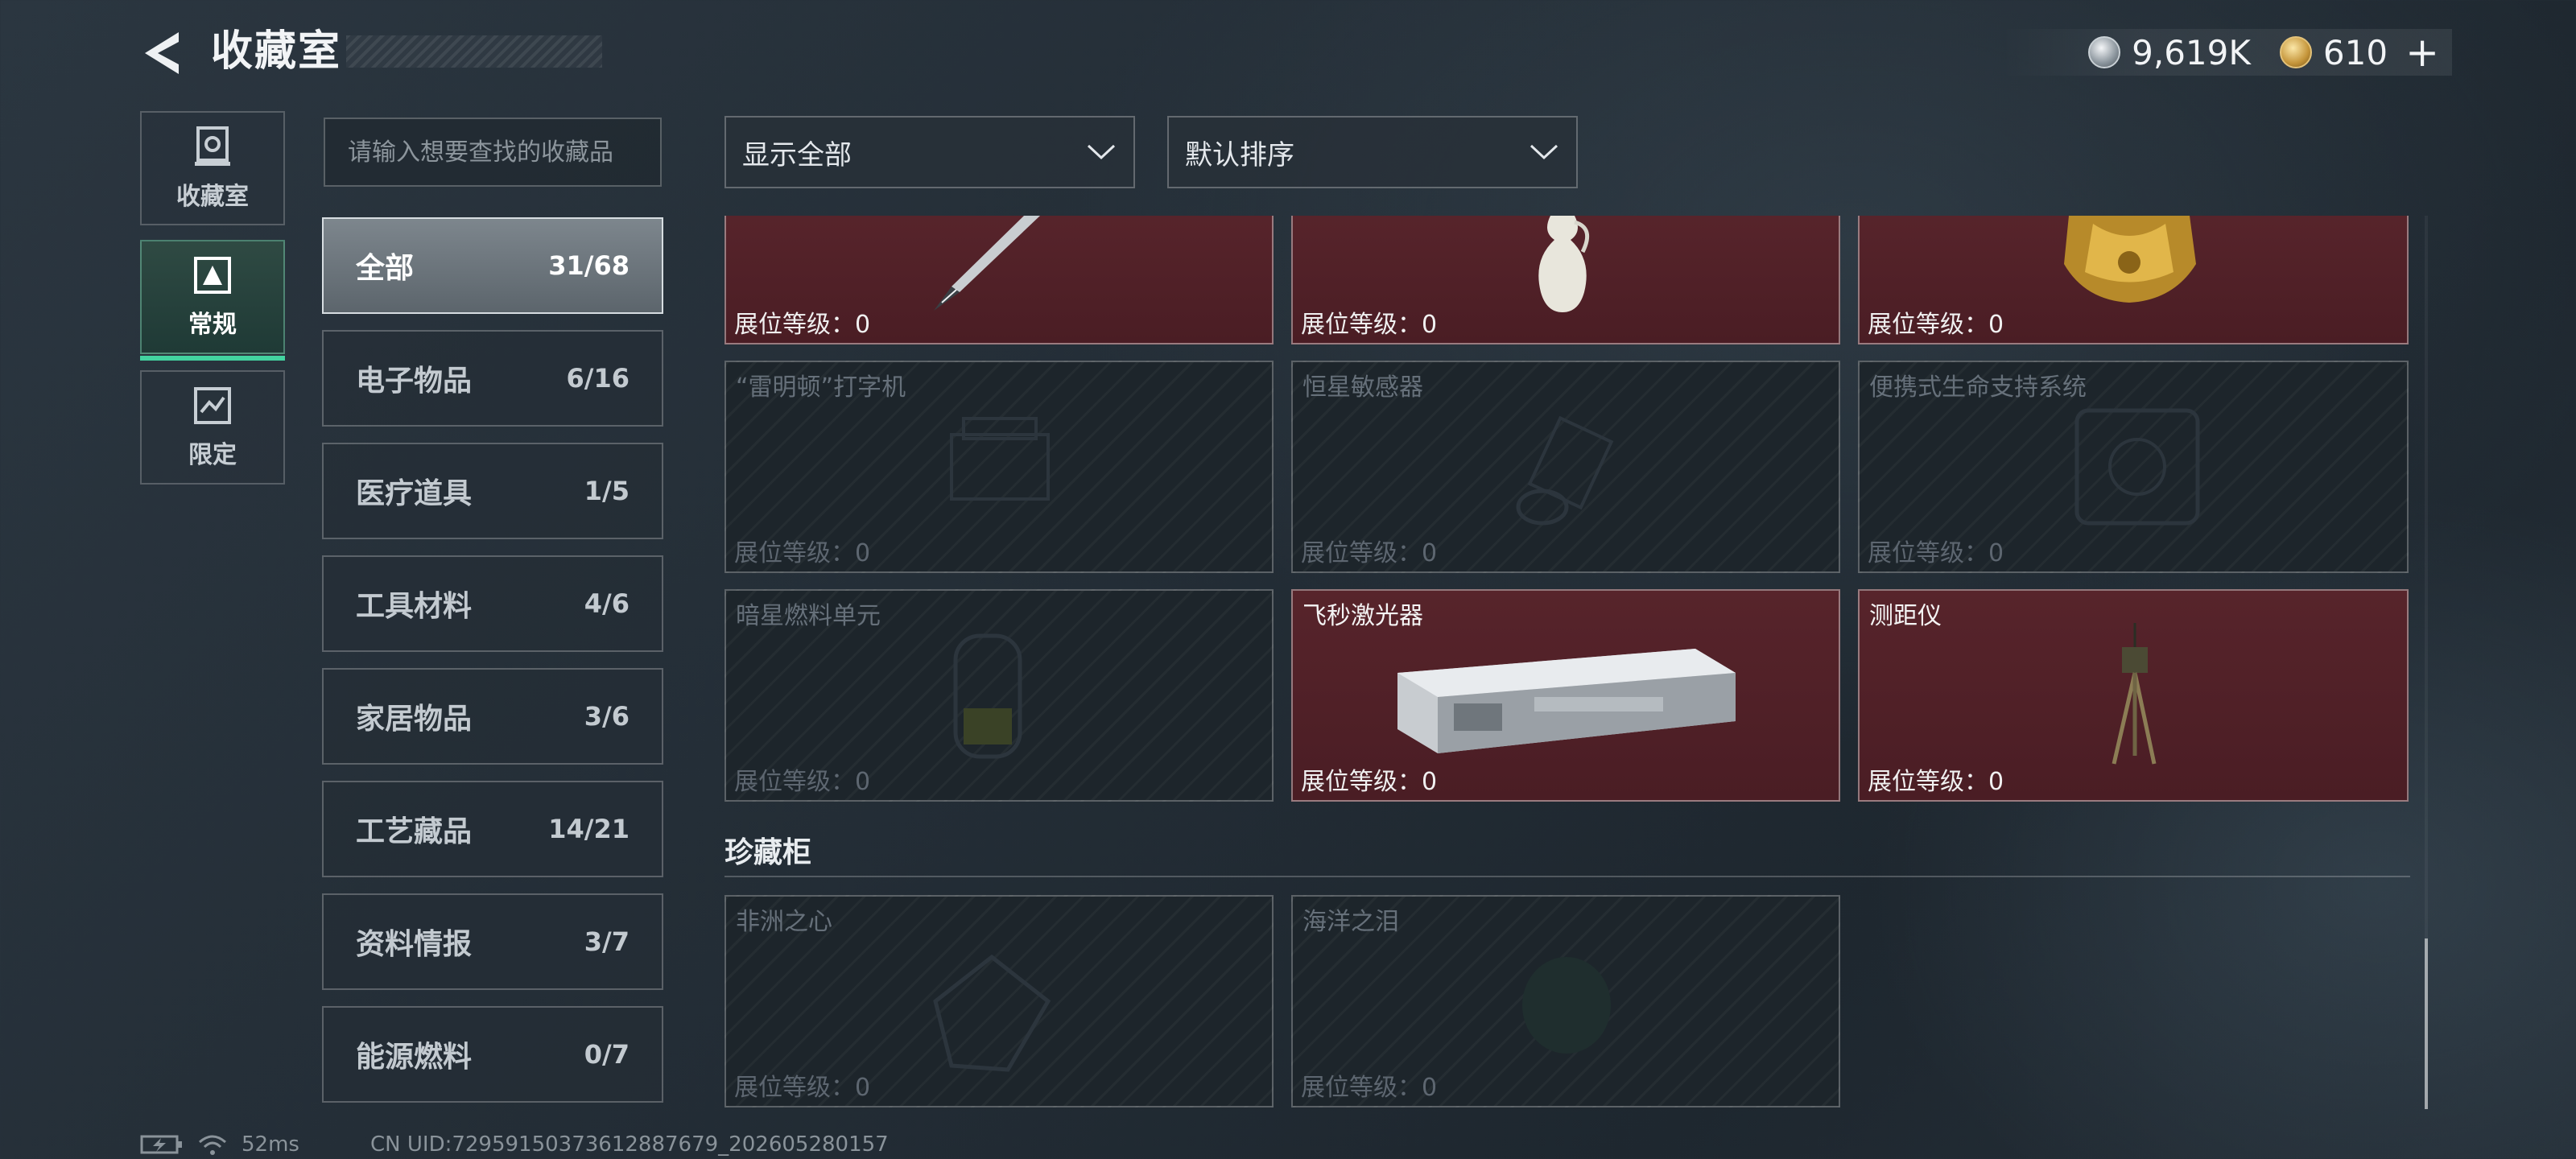  I want to click on limited-collection-icon, so click(212, 405).